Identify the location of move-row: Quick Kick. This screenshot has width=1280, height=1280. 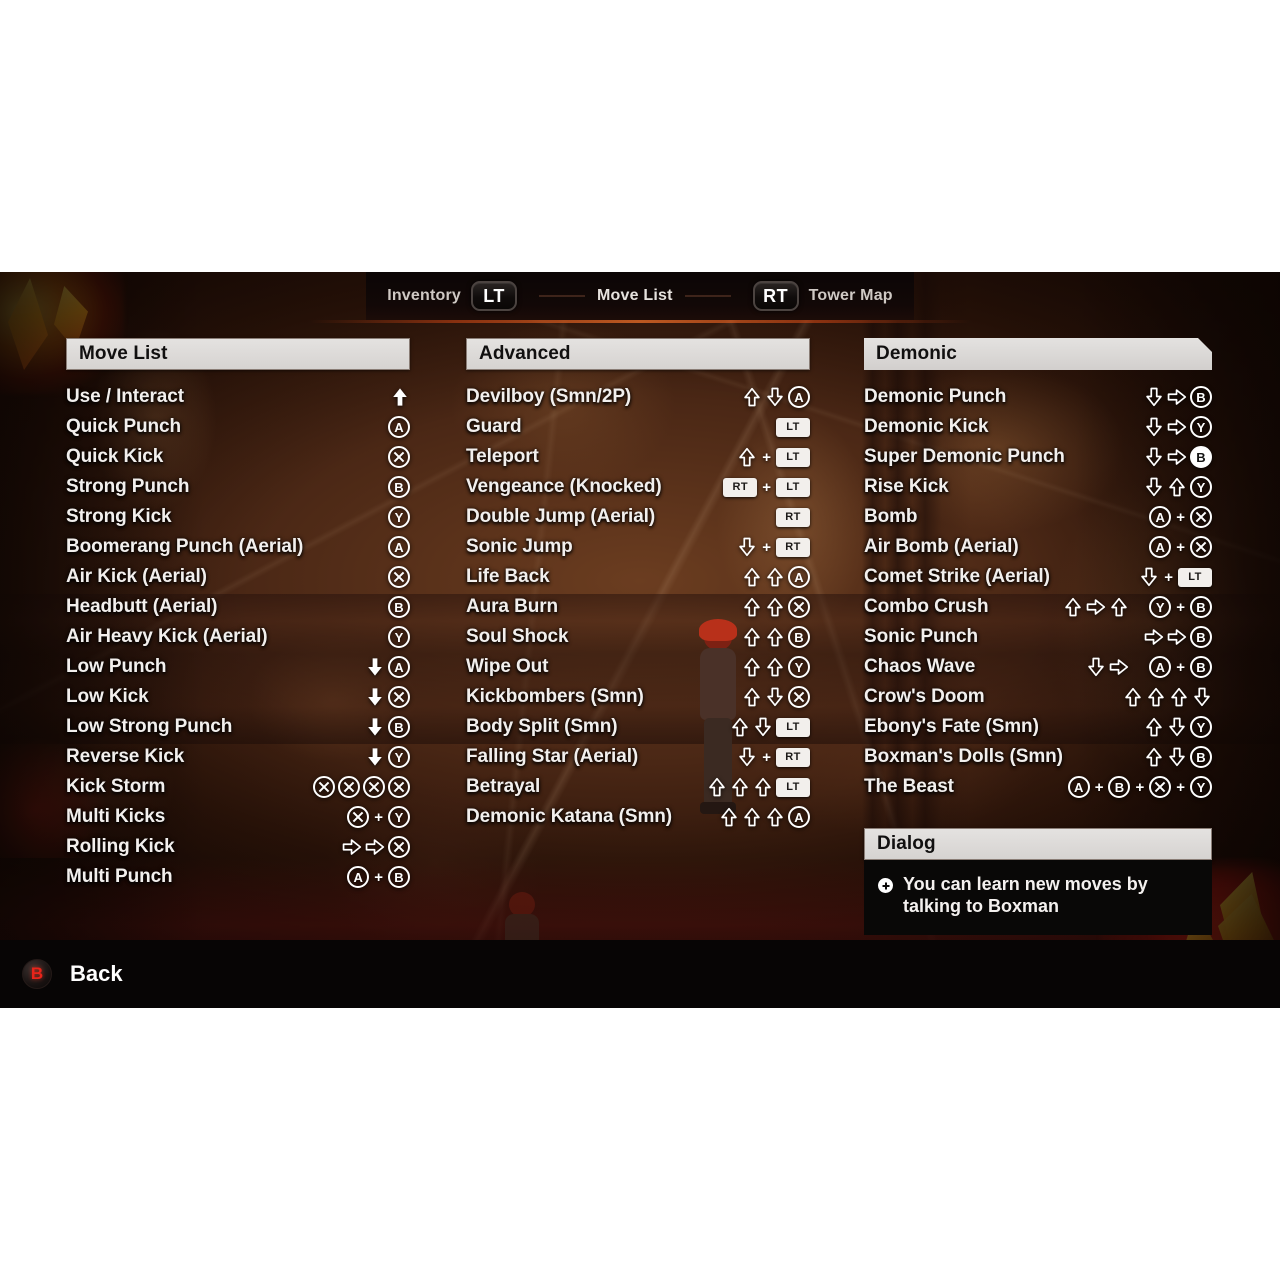
(238, 457).